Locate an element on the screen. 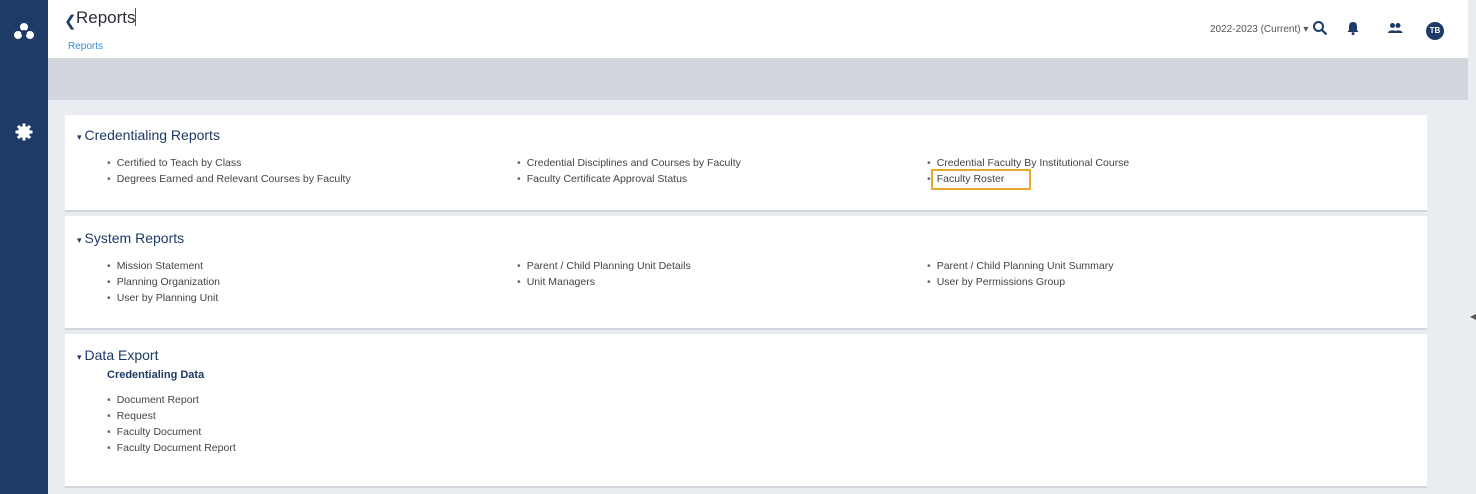  list-item: User by Planning Unit is located at coordinates (163, 298).